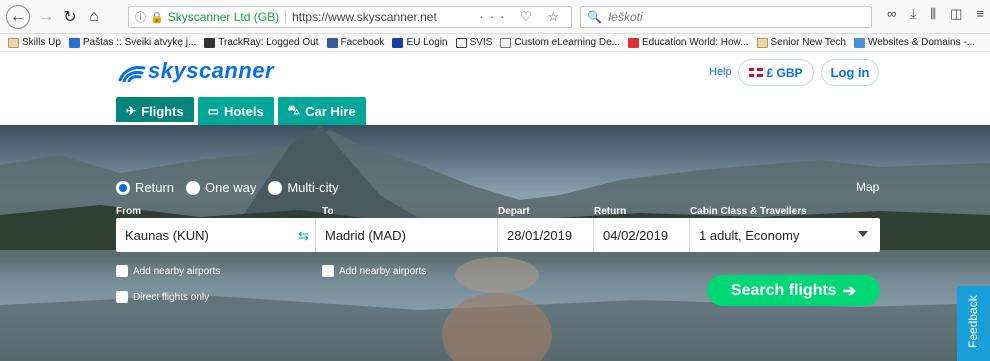 The width and height of the screenshot is (990, 361). I want to click on ew-icon, so click(633, 42).